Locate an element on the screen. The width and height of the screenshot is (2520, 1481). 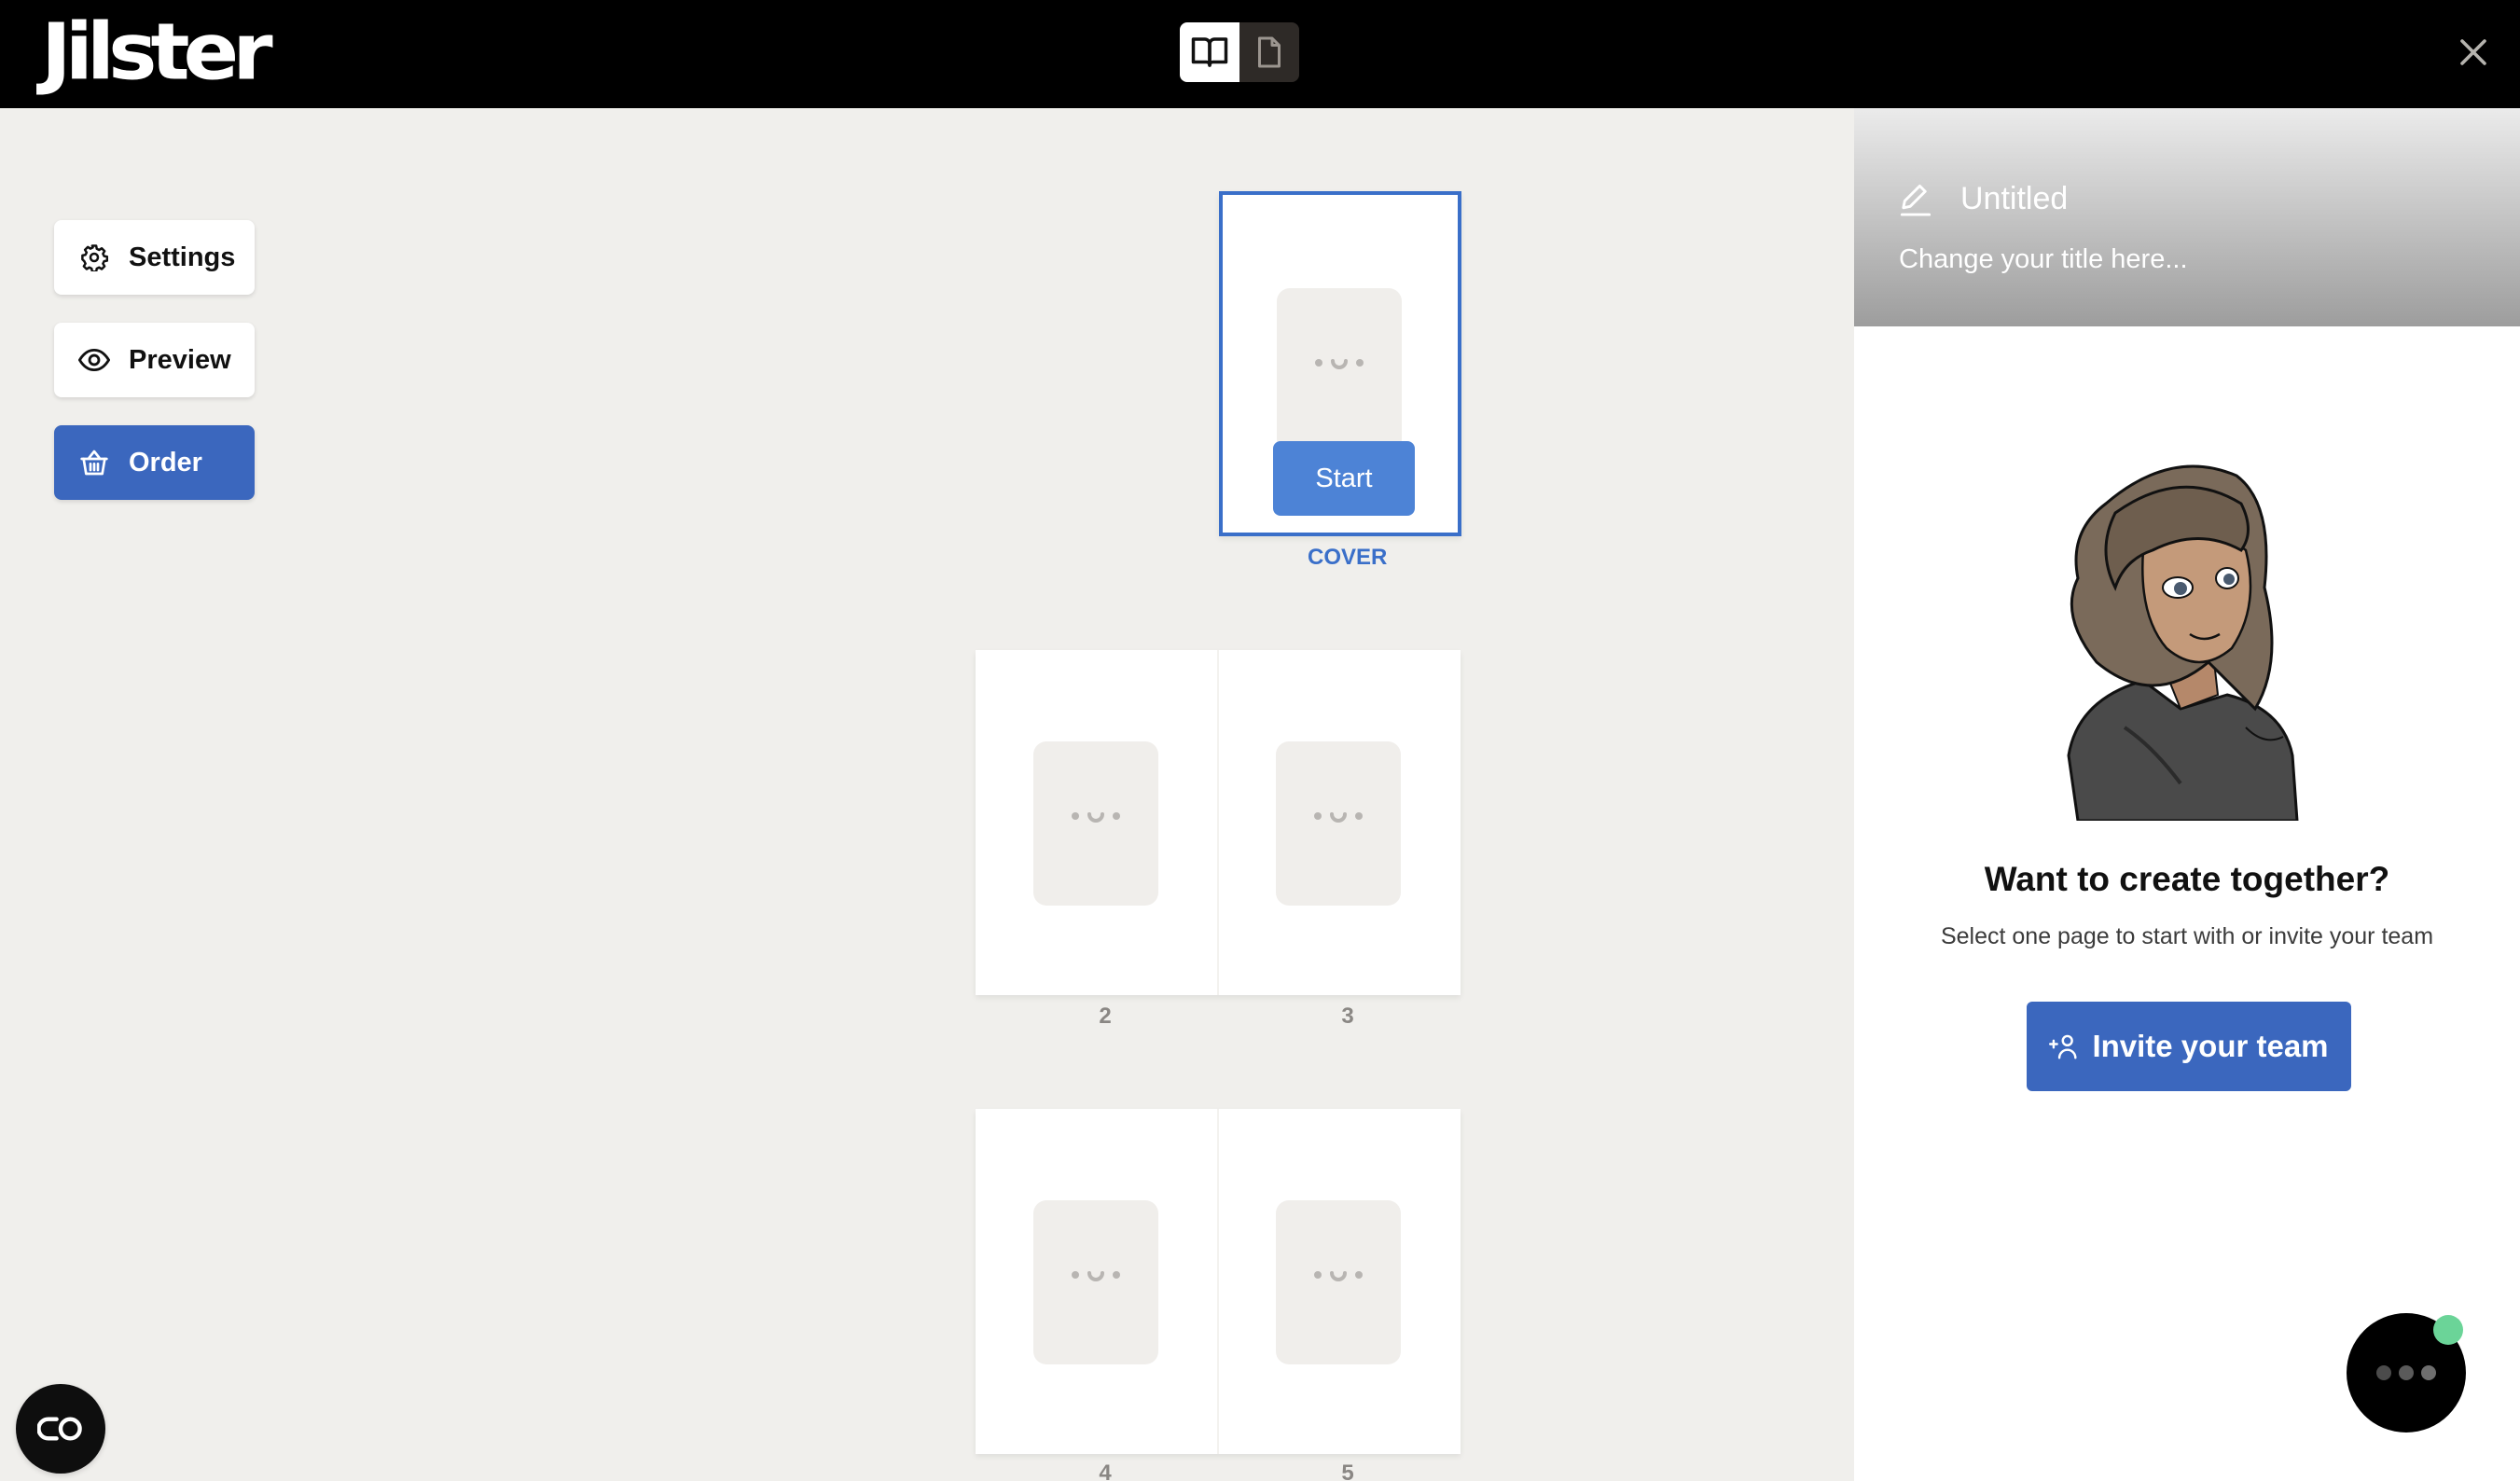
order-label: Order is located at coordinates (165, 463).